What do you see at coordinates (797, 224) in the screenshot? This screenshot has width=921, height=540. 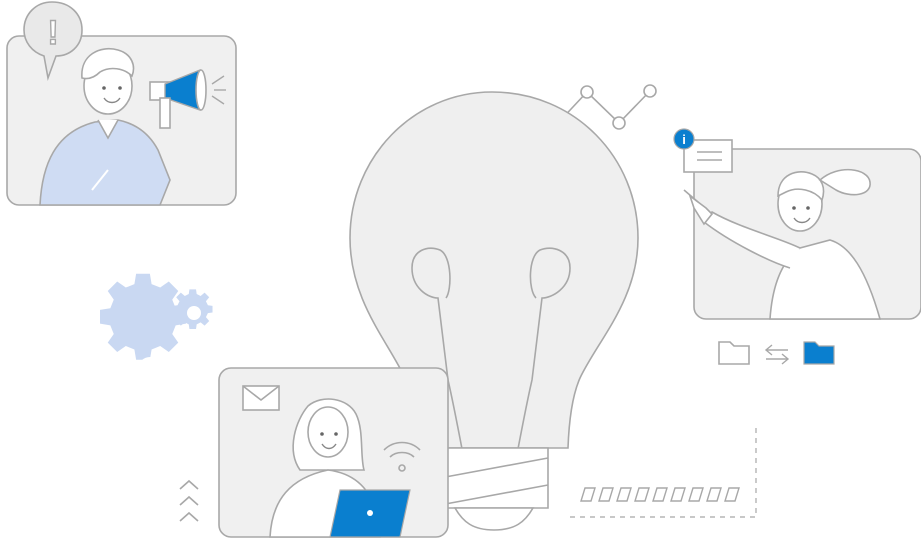 I see `presenter-panel: i` at bounding box center [797, 224].